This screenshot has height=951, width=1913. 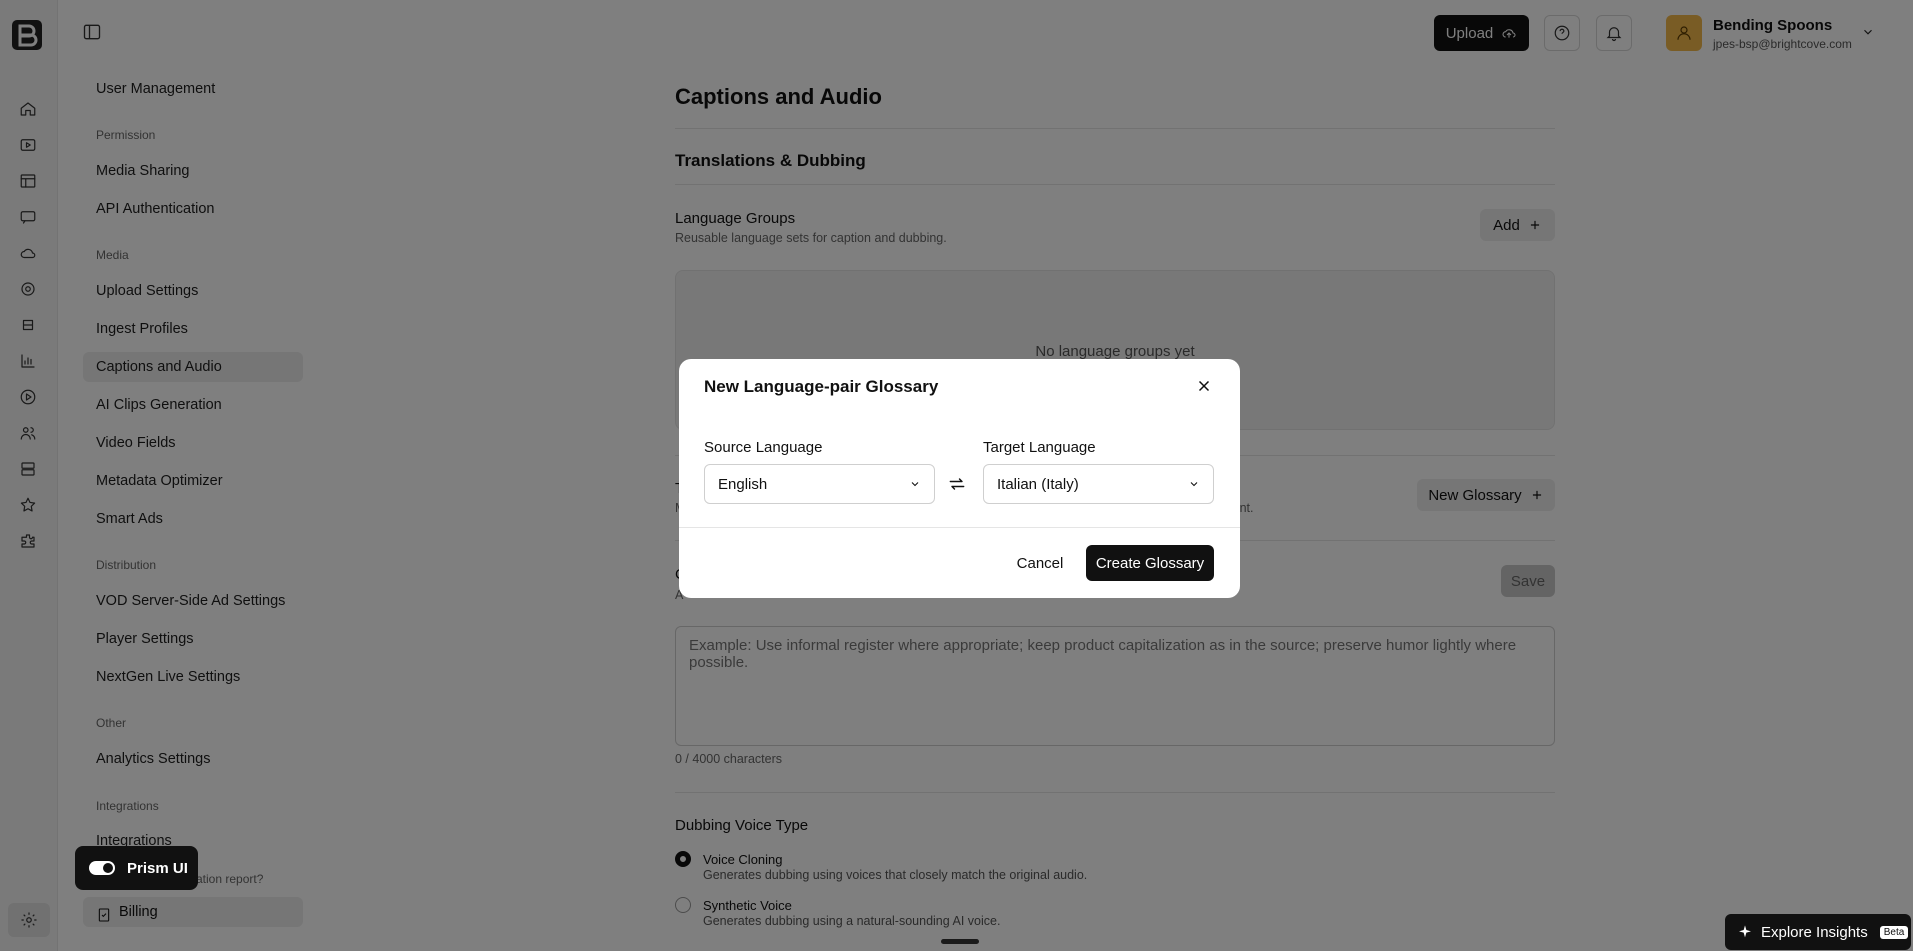 I want to click on explore-insights-button: Explore Insights Beta, so click(x=1818, y=932).